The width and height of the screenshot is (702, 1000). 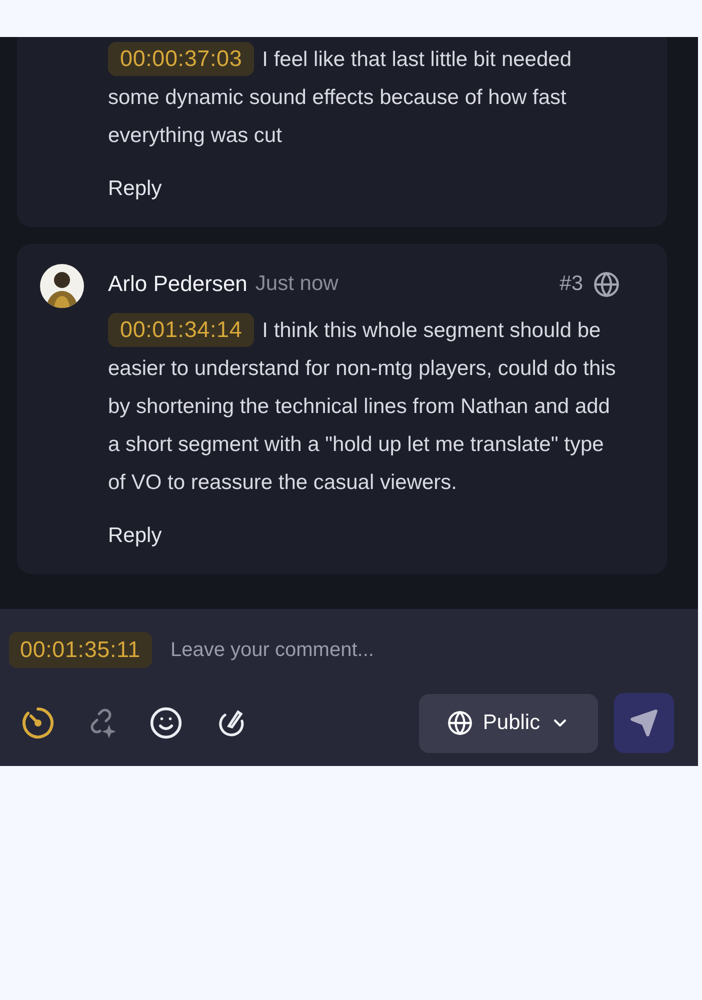 I want to click on comment-text: 00:01:34:14 I think this whole segment should be easier to understand for non-mtg players, could do this by shortening the technical lines from Nathan and add a short segment with a "hold up let me translate" type of VO to reassure the casual viewers., so click(x=364, y=407).